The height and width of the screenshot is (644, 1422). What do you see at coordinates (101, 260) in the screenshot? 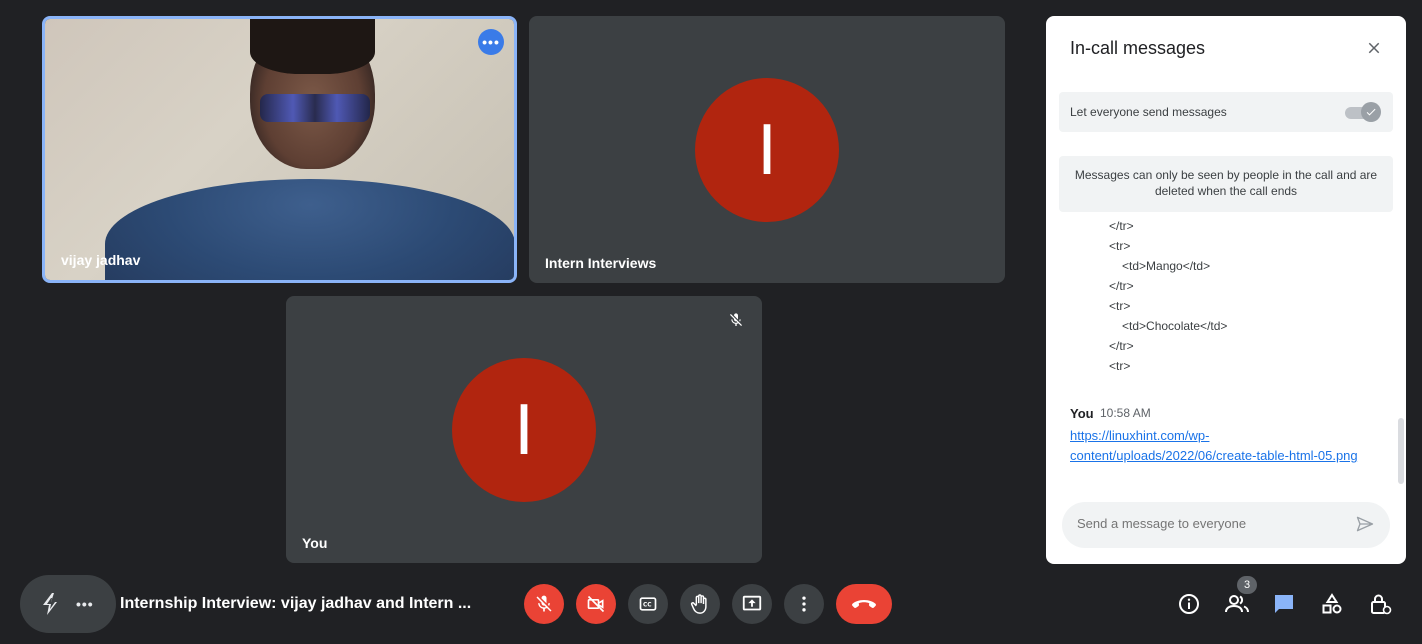
I see `participant-name: vijay jadhav` at bounding box center [101, 260].